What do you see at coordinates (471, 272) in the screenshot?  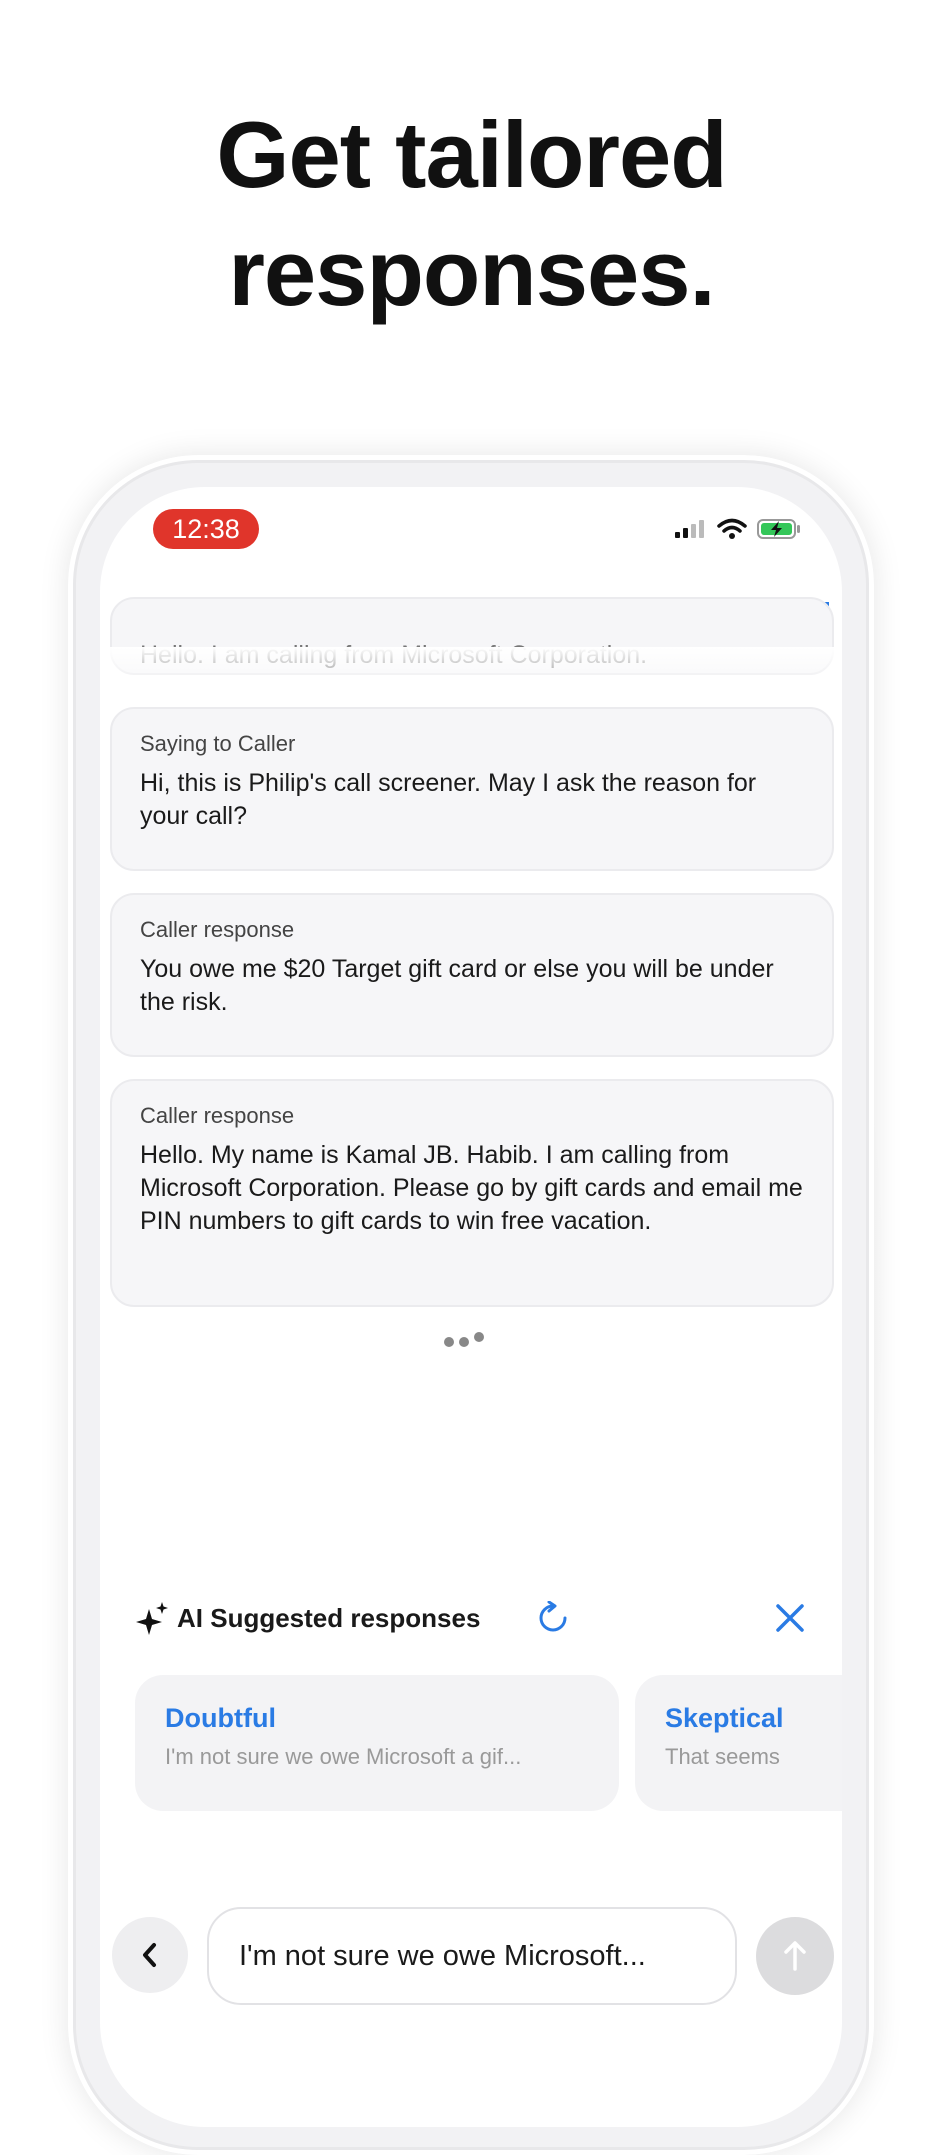 I see `headline-line-2: responses.` at bounding box center [471, 272].